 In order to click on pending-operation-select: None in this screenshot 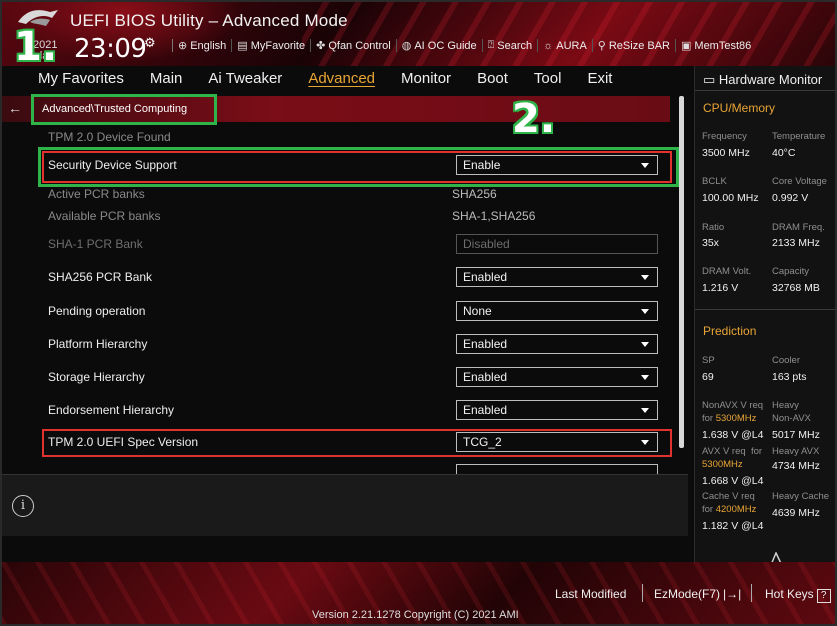, I will do `click(557, 311)`.